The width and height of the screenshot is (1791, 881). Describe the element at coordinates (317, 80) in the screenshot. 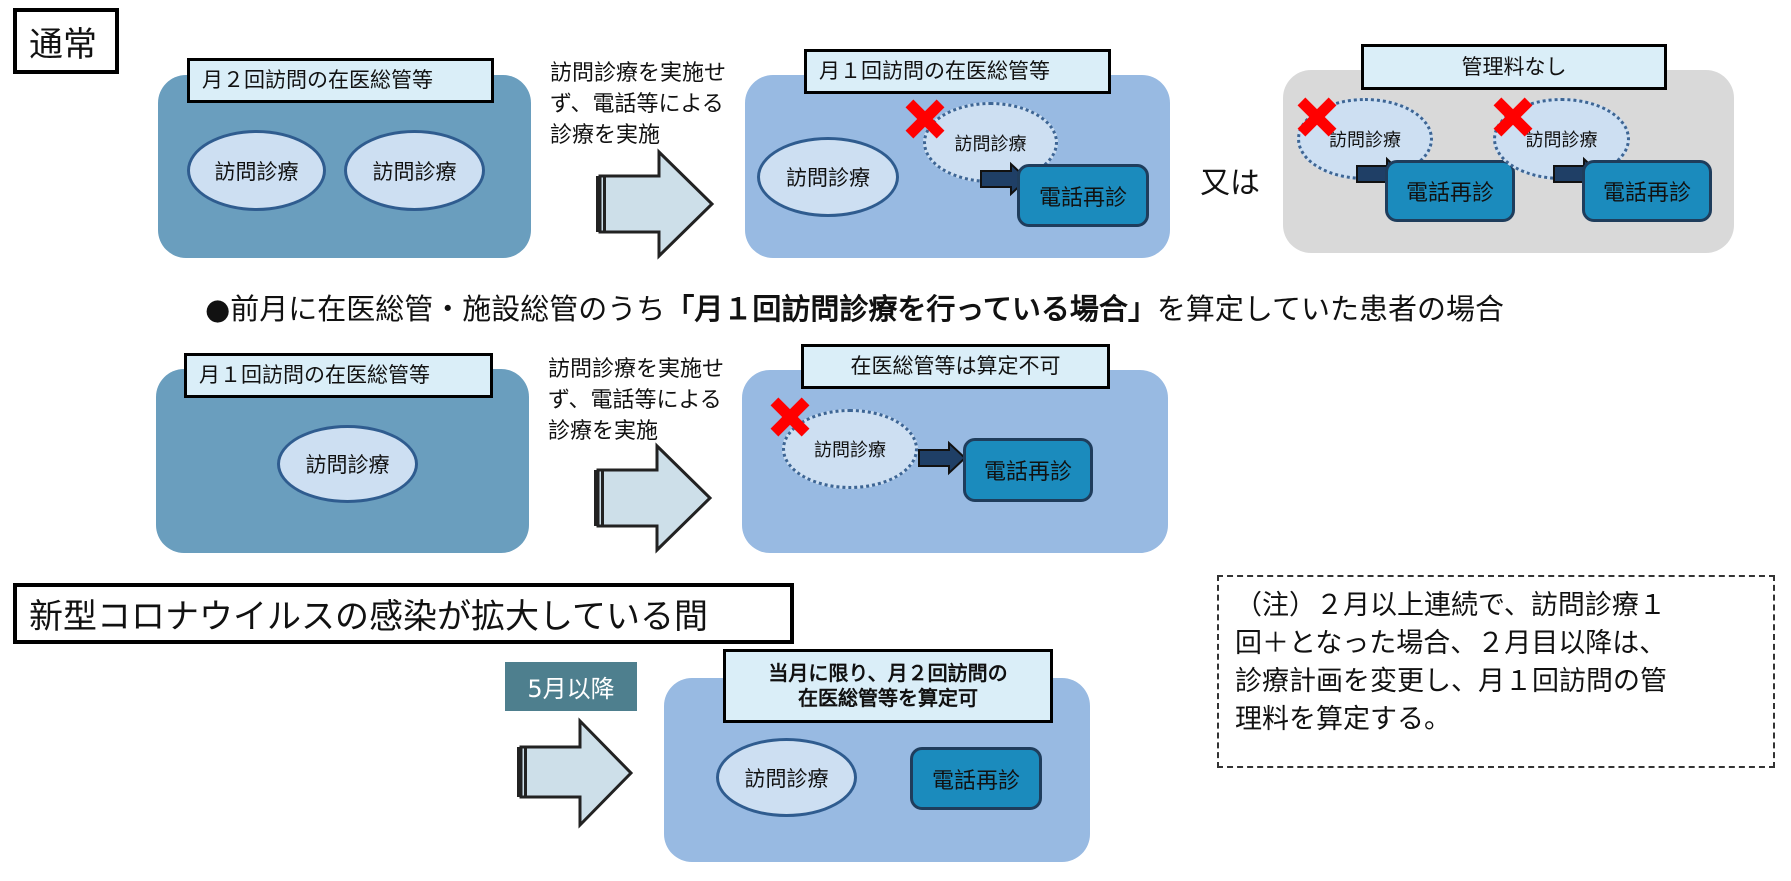

I see `label-twice-monthly-text: 月２回訪問の在医総管等` at that location.